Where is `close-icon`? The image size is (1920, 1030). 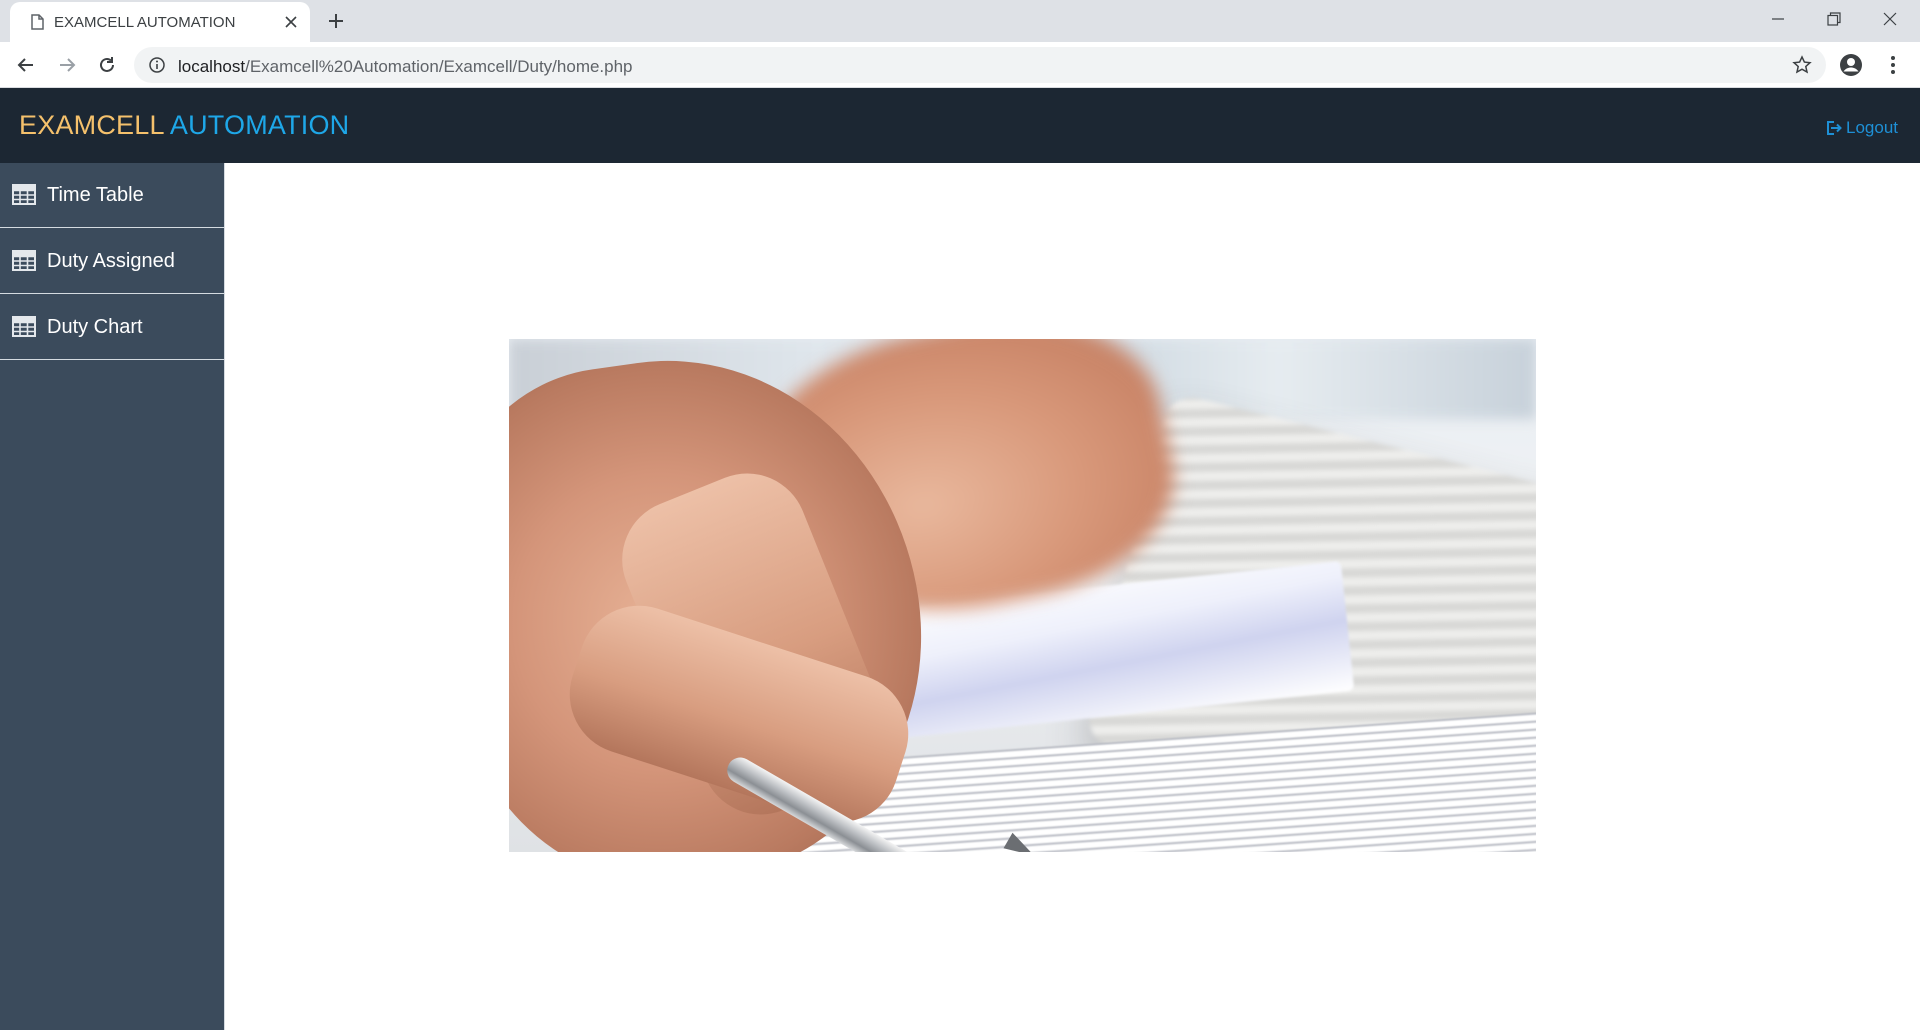 close-icon is located at coordinates (1890, 19).